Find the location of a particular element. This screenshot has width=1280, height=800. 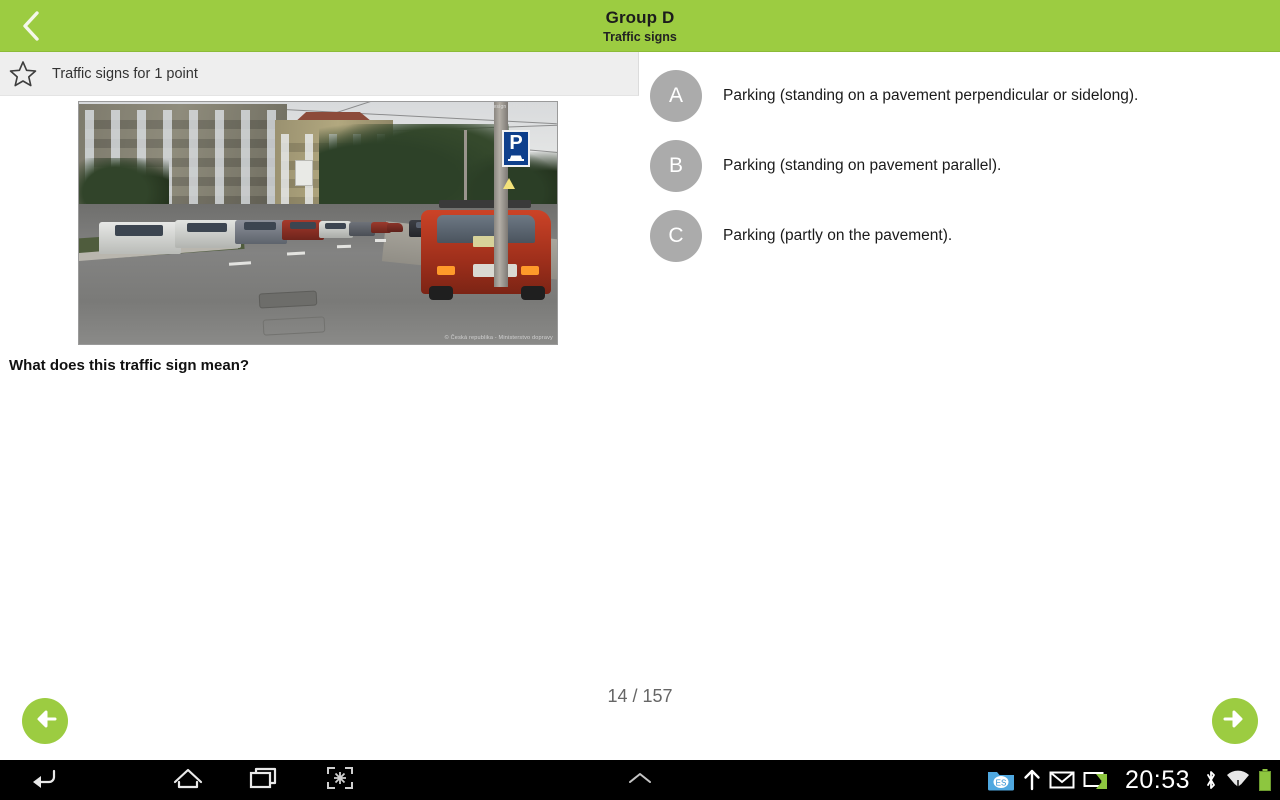

parking-sign-icon: P is located at coordinates (516, 148).